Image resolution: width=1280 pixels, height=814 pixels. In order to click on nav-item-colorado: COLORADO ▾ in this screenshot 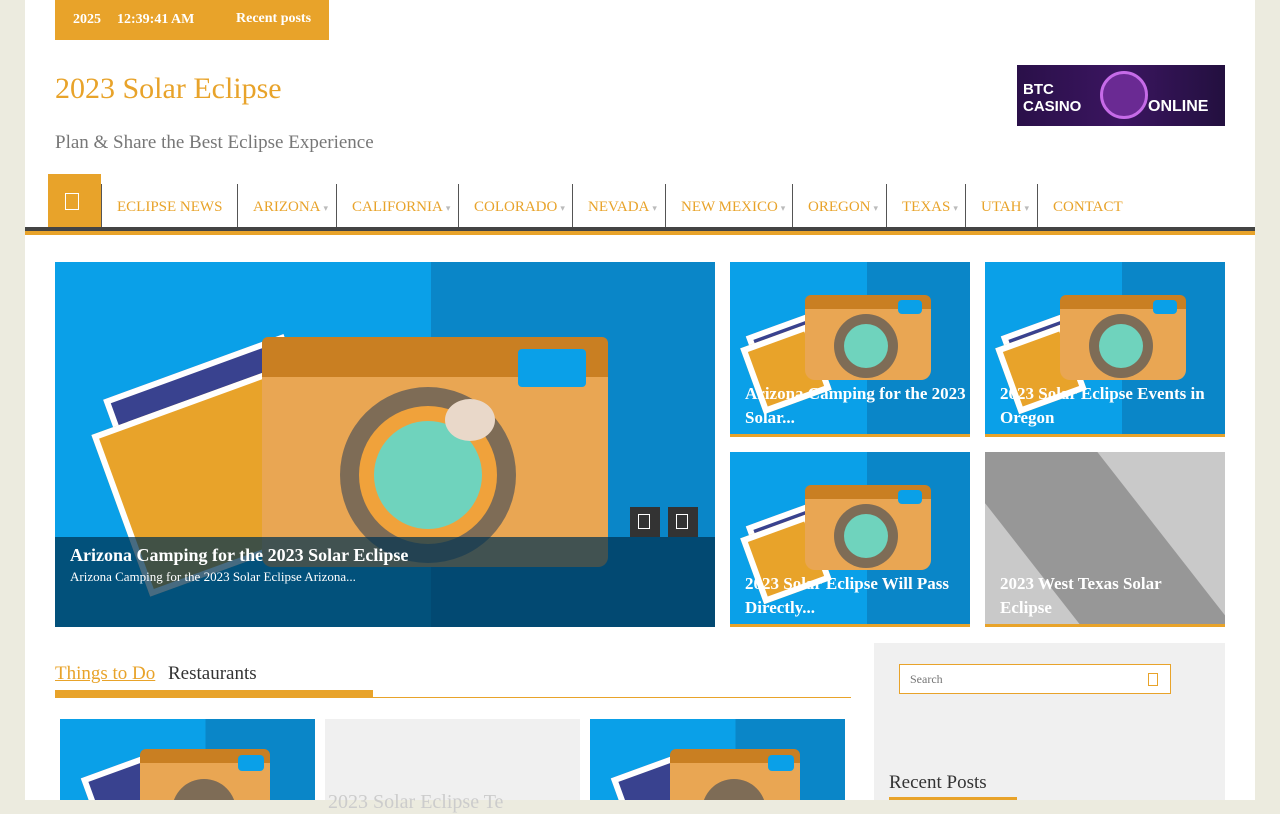, I will do `click(519, 206)`.